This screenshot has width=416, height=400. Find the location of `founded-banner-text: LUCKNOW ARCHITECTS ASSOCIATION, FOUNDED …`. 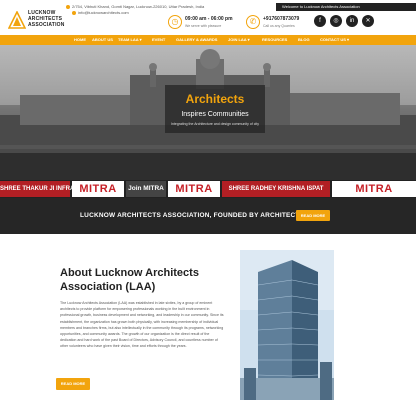

founded-banner-text: LUCKNOW ARCHITECTS ASSOCIATION, FOUNDED … is located at coordinates (193, 215).